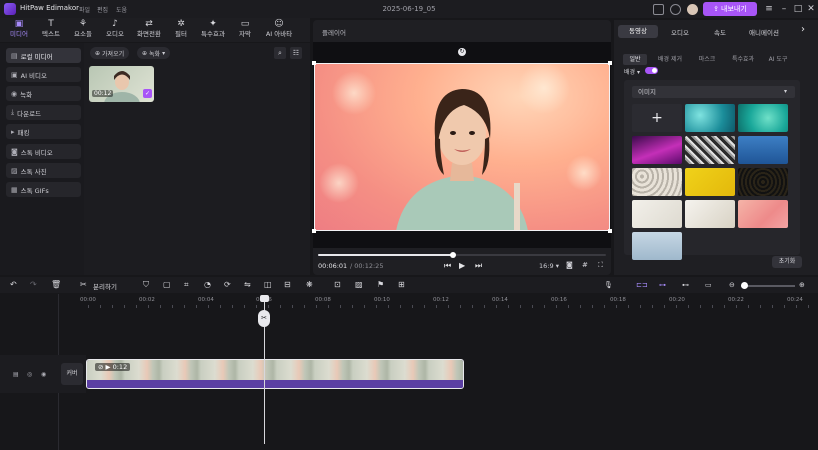 This screenshot has width=818, height=450. I want to click on rotate-icon: ⟳, so click(227, 285).